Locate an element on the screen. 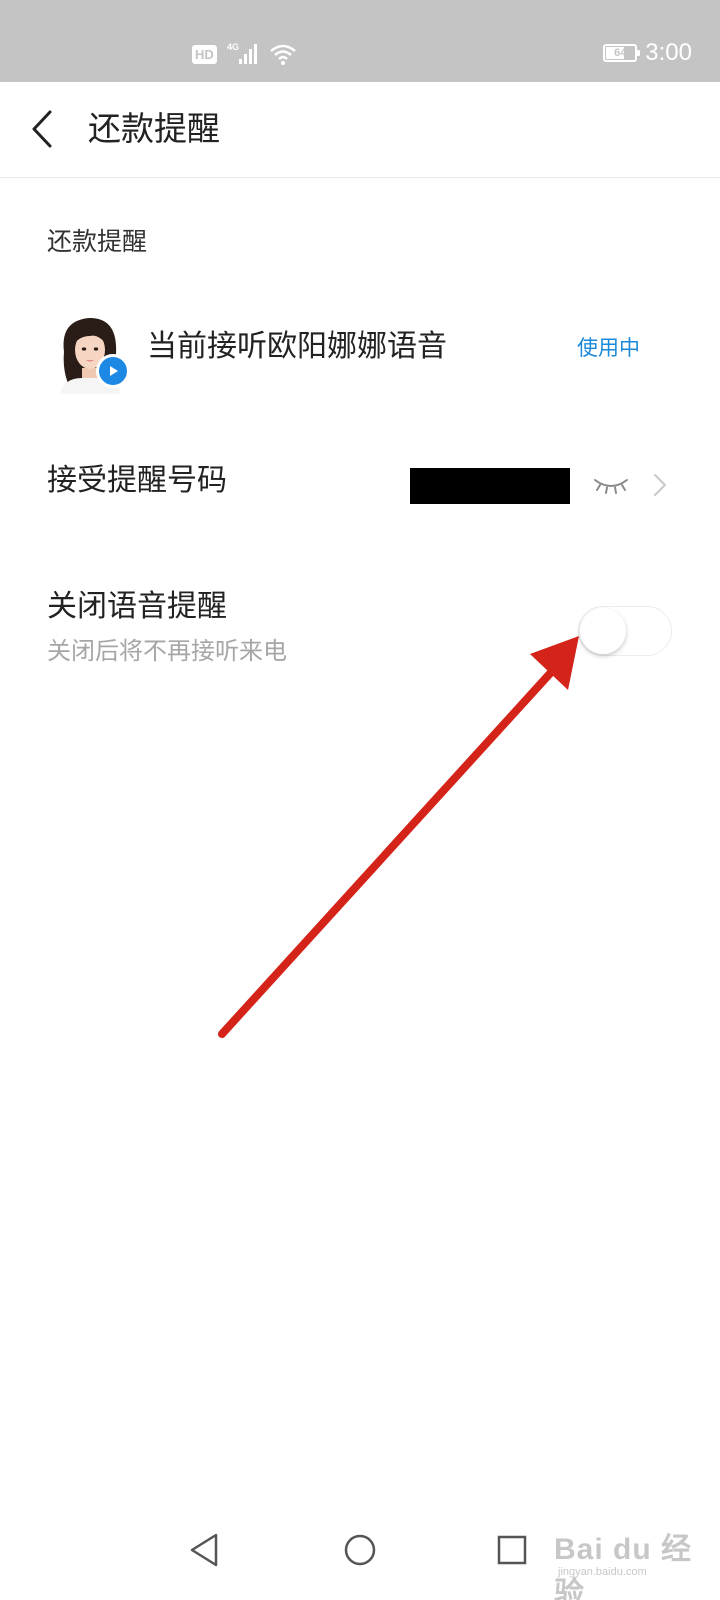 Image resolution: width=720 pixels, height=1600 pixels. chevron-right-icon is located at coordinates (660, 485).